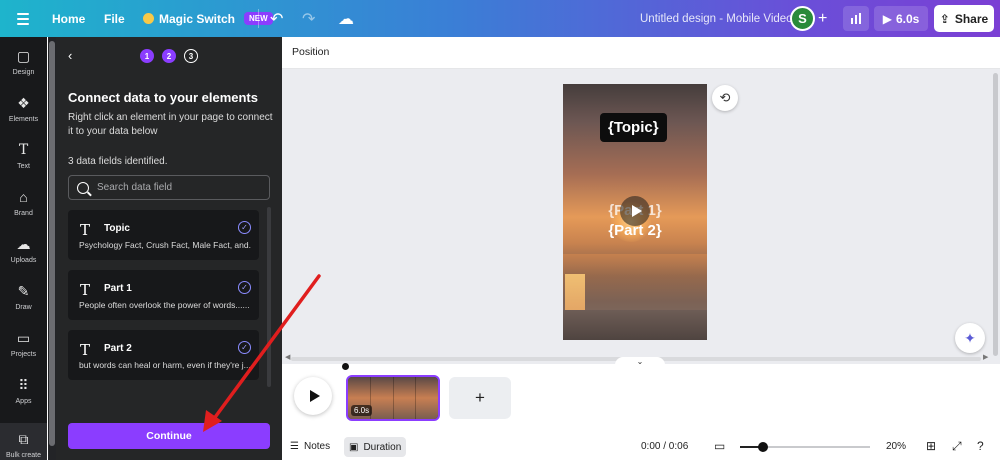 Image resolution: width=1000 pixels, height=460 pixels. Describe the element at coordinates (269, 297) in the screenshot. I see `panel-scrollbar` at that location.